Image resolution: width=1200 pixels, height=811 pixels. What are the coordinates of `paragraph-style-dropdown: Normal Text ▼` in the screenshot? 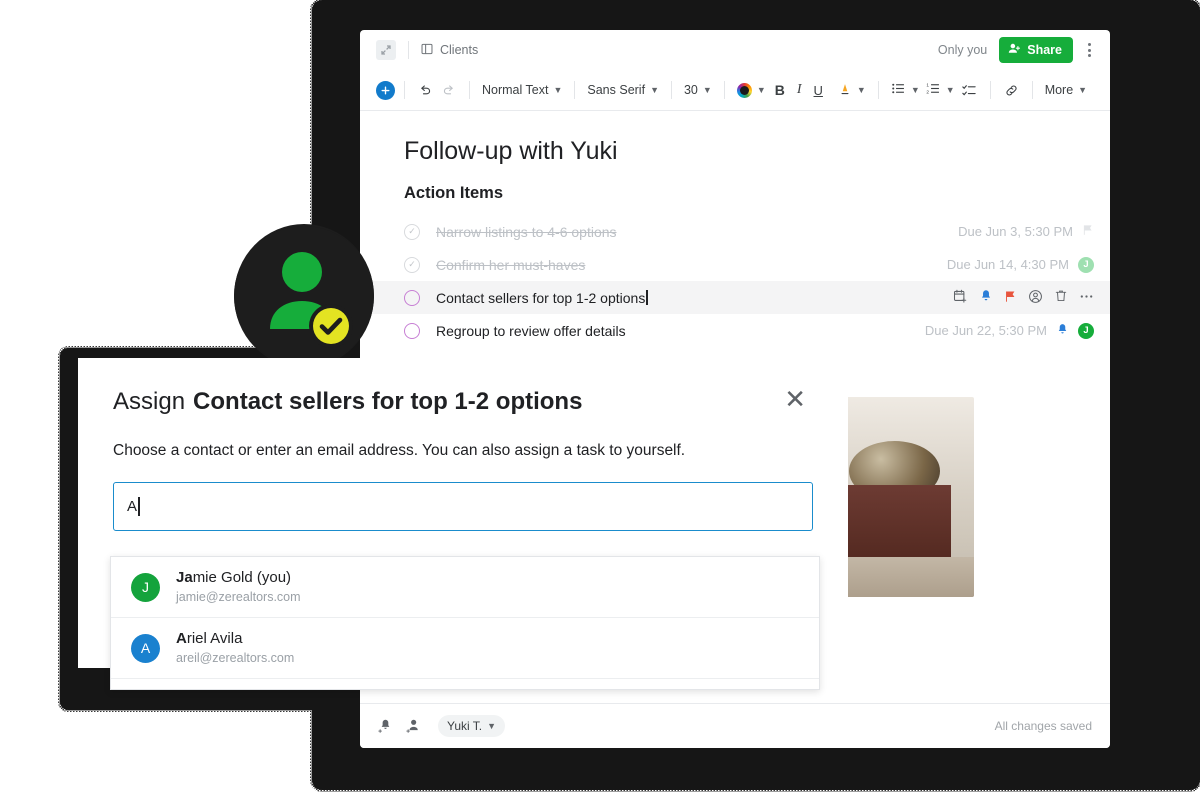 It's located at (522, 90).